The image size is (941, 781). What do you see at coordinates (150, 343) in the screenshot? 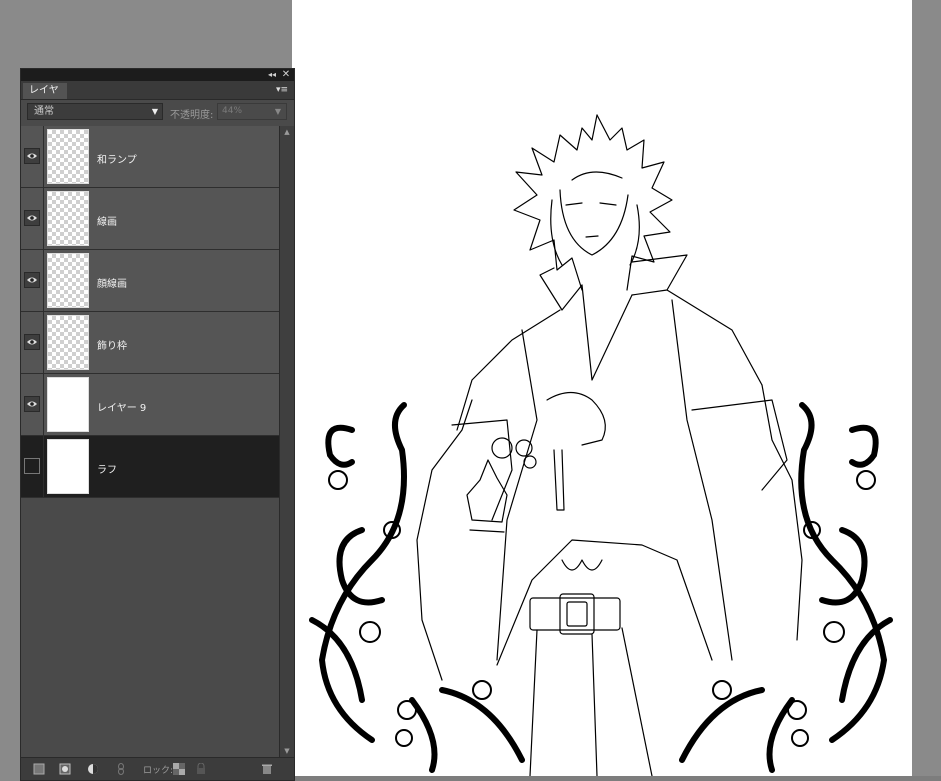
I see `layer-row: 飾り枠` at bounding box center [150, 343].